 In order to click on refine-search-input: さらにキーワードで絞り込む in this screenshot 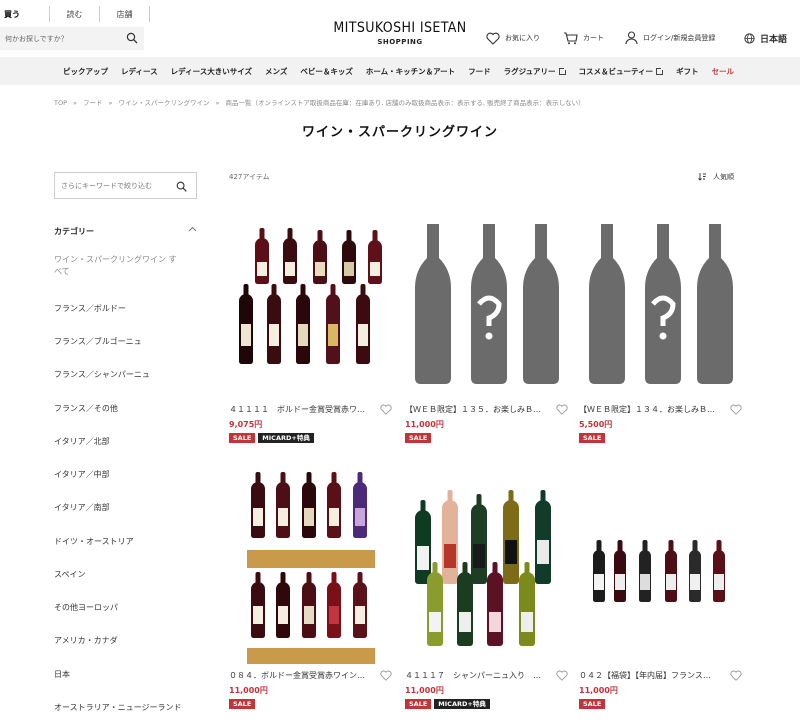, I will do `click(125, 185)`.